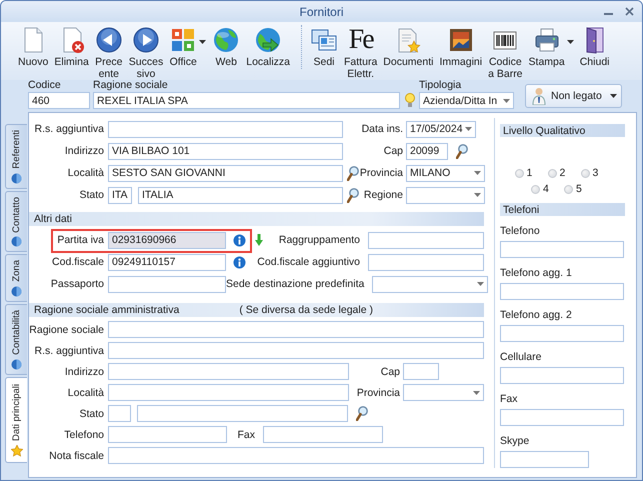 The image size is (643, 481). Describe the element at coordinates (120, 195) in the screenshot. I see `text-field: ITA` at that location.